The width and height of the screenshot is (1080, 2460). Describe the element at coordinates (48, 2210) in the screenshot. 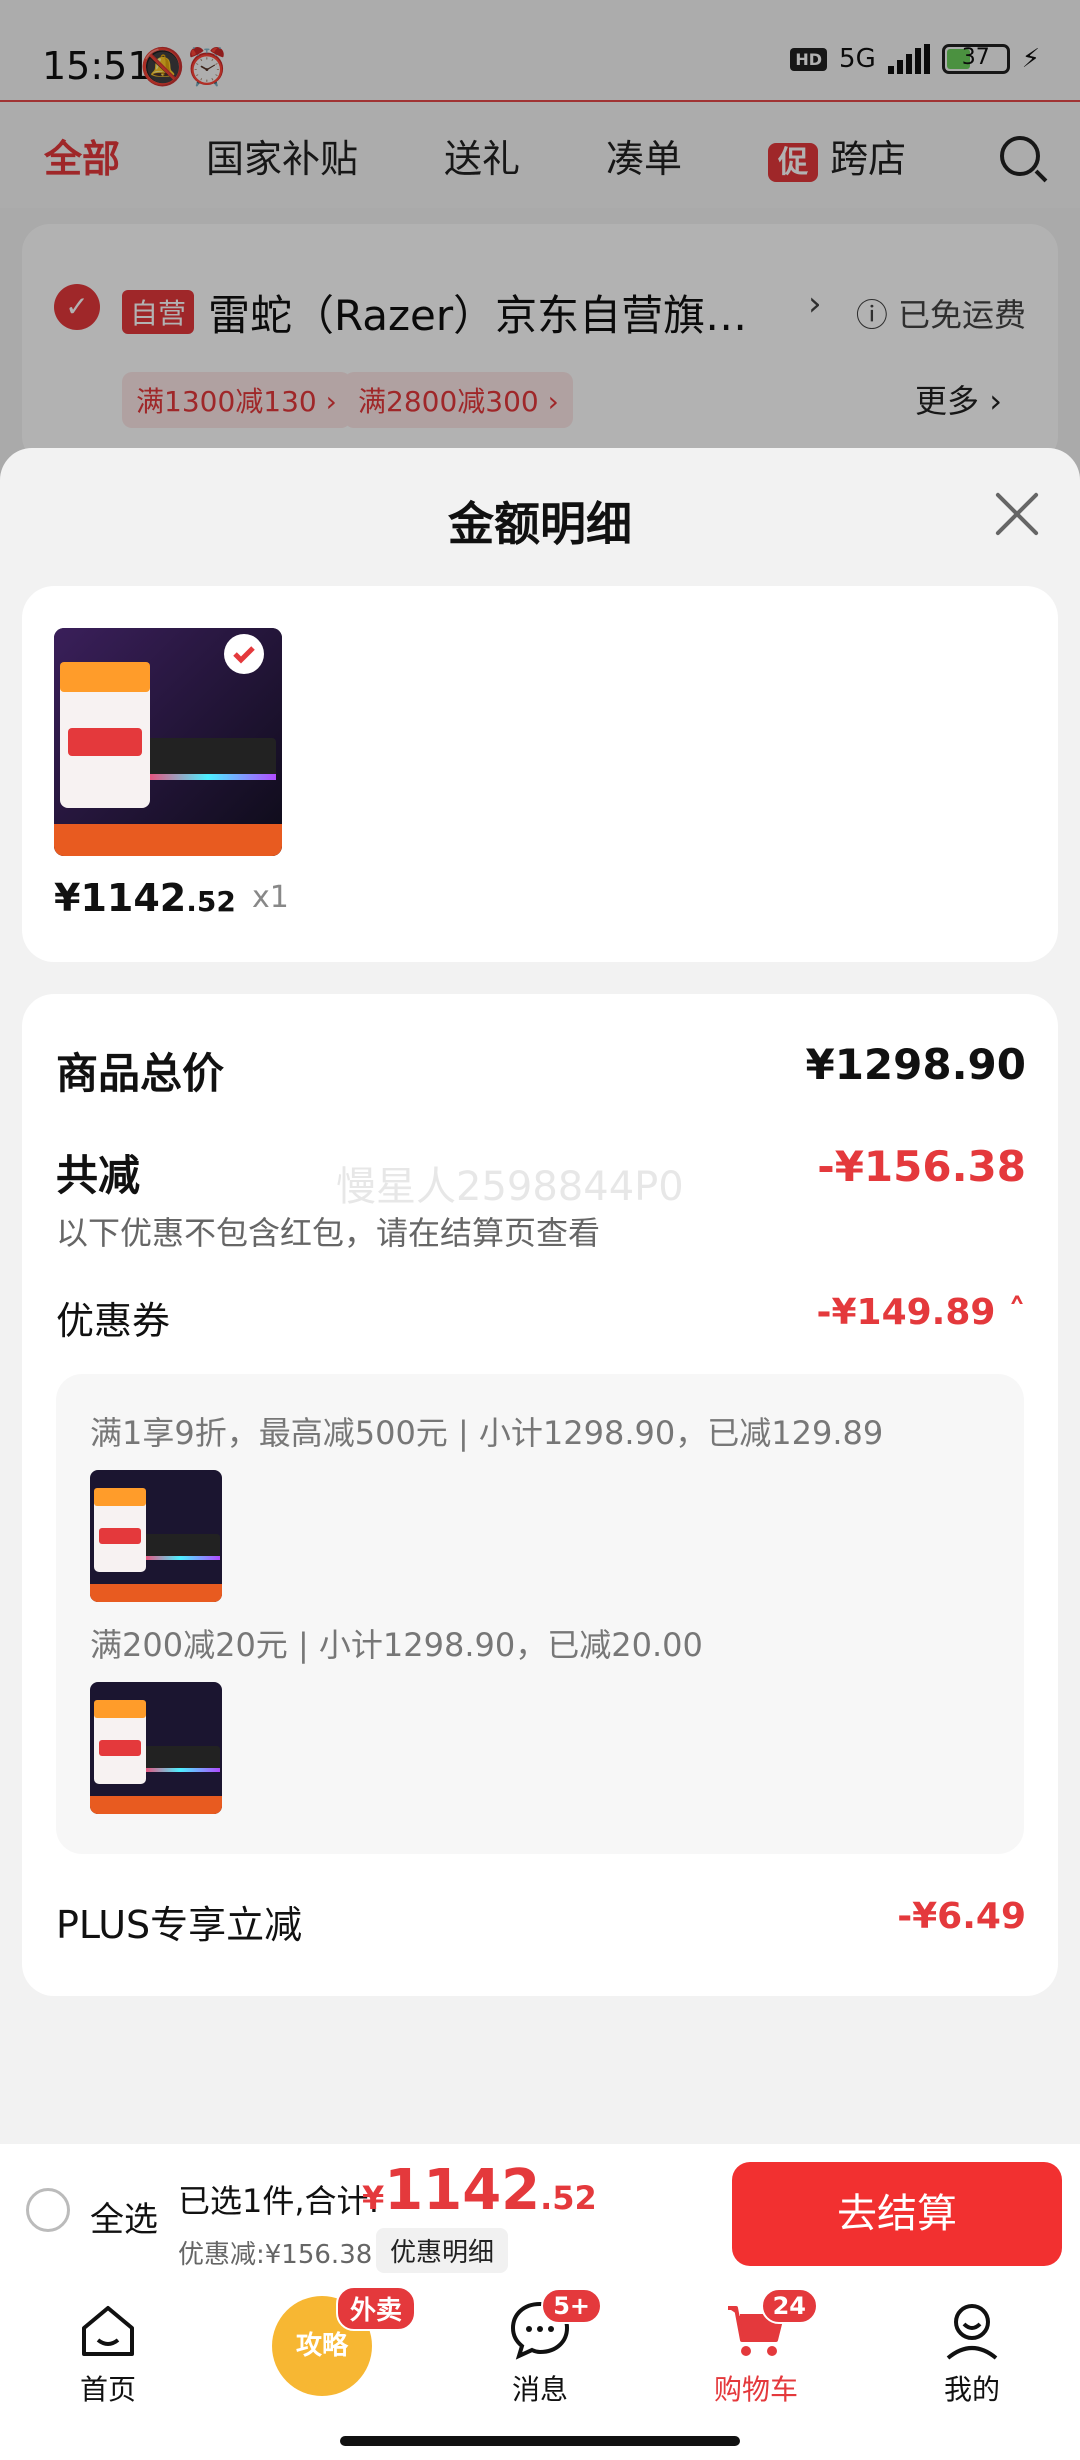

I see `select-all-radio` at that location.